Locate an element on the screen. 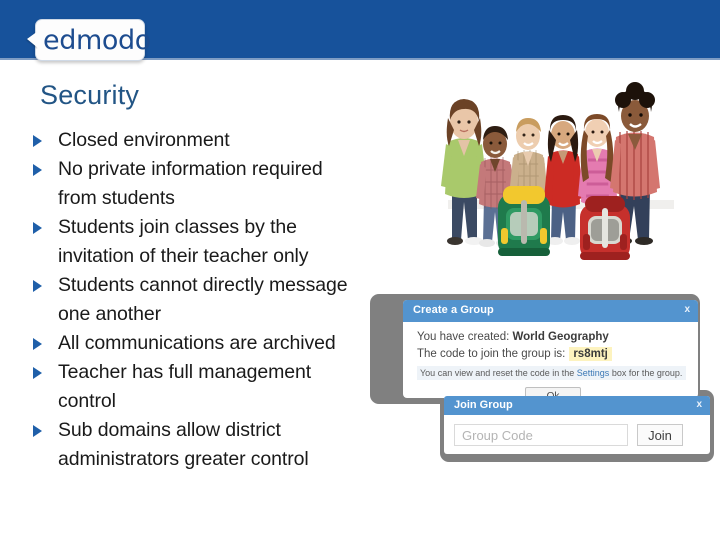 The image size is (720, 540). bullet-item-5: Teacher has full management control is located at coordinates (213, 387).